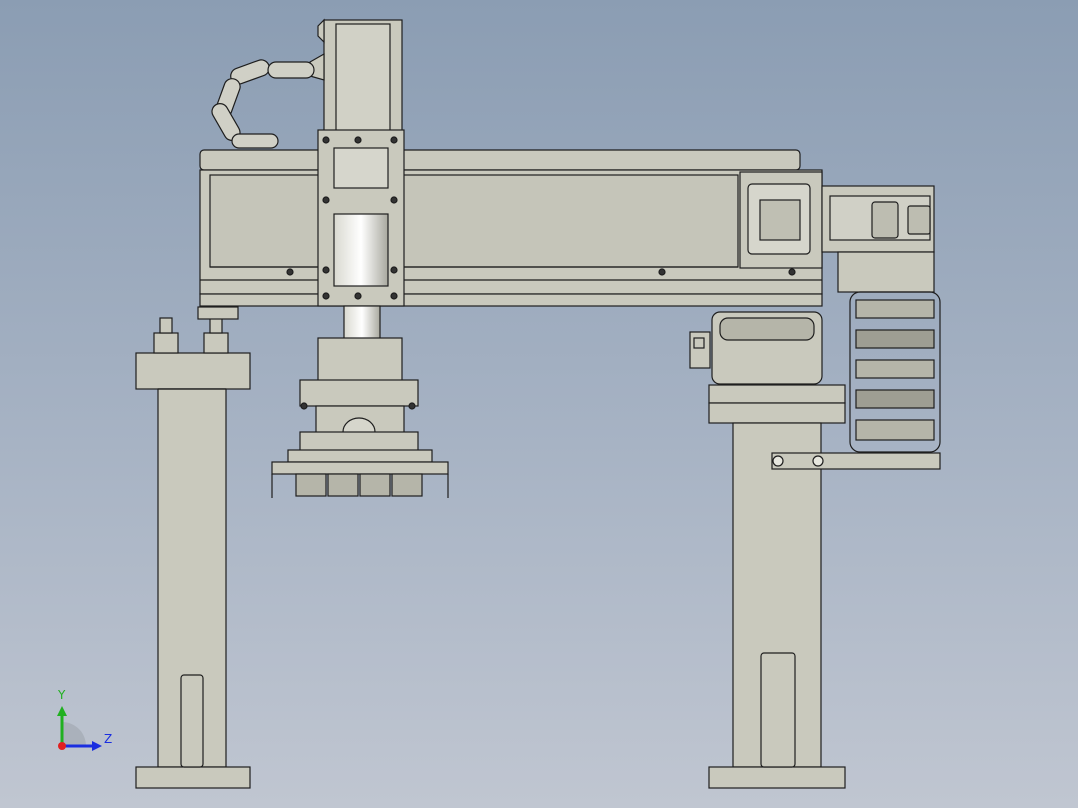 The image size is (1078, 808). I want to click on x-axis-motor, so click(878, 239).